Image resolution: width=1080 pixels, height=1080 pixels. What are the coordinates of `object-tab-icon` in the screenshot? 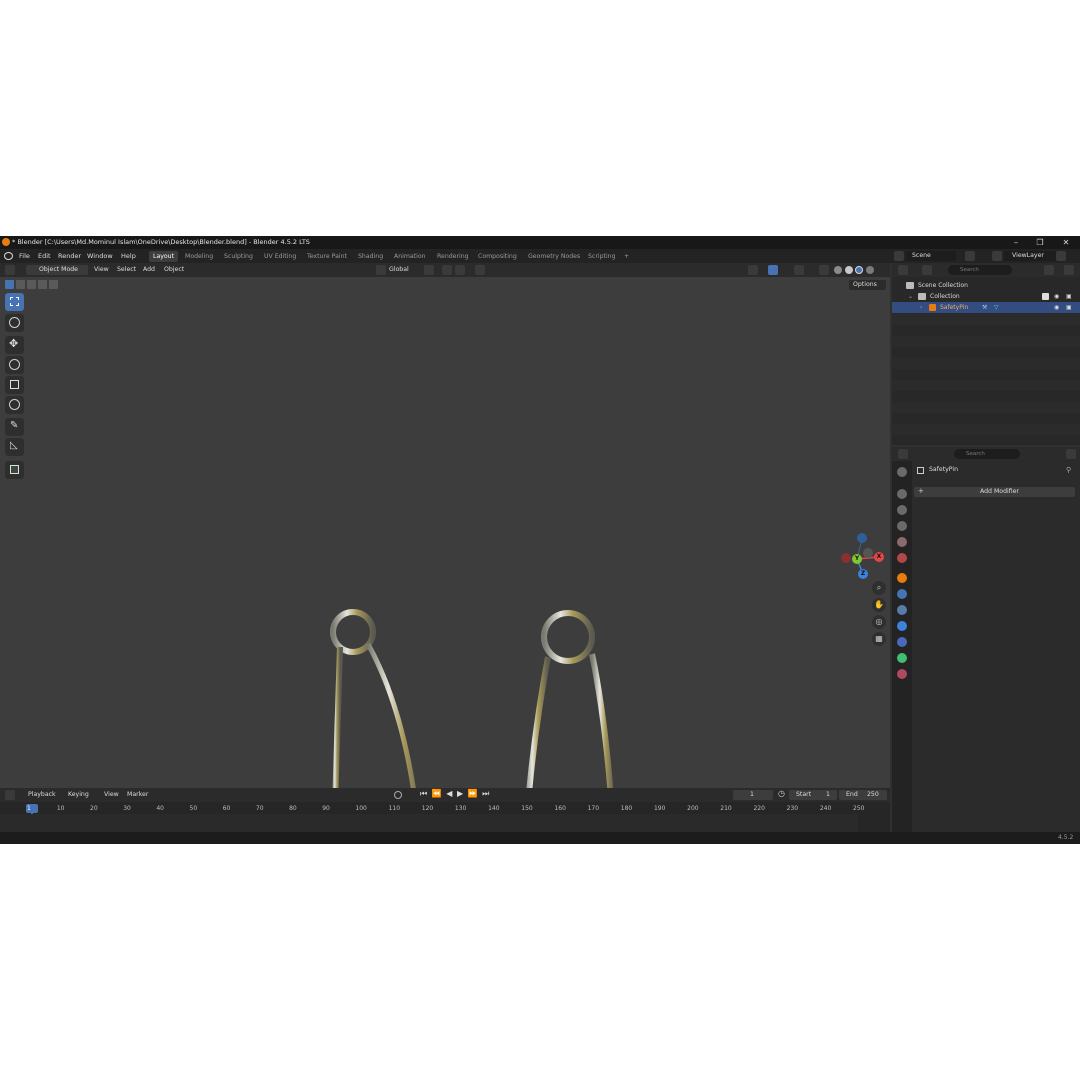 It's located at (902, 578).